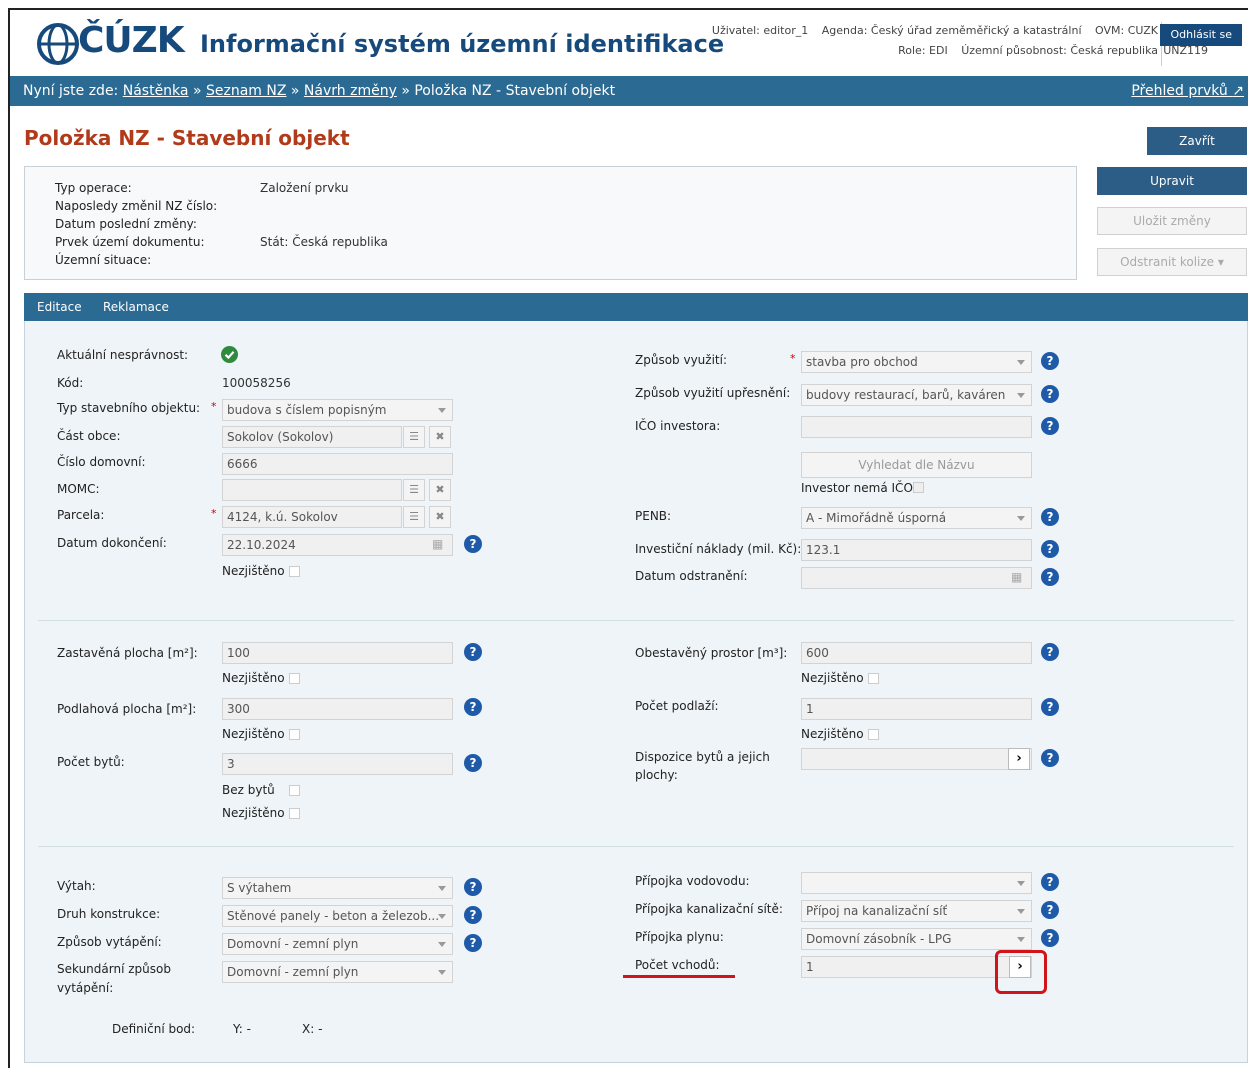  I want to click on sekundarni-vytapeni-select: Domovní - zemní plyn, so click(337, 972).